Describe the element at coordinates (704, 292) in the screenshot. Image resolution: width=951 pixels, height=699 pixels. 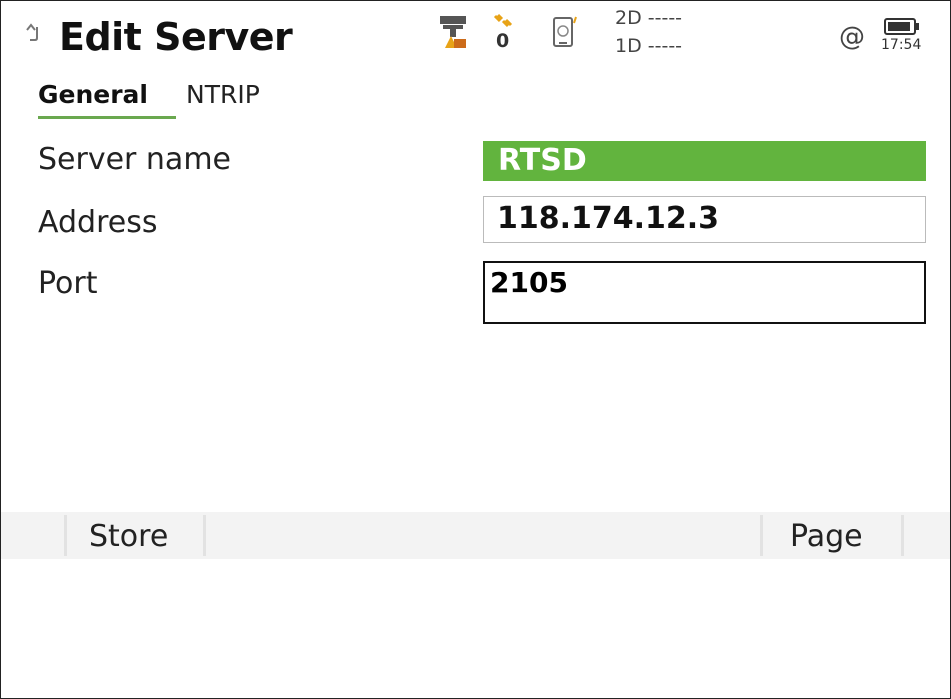
I see `port-field: 2105` at that location.